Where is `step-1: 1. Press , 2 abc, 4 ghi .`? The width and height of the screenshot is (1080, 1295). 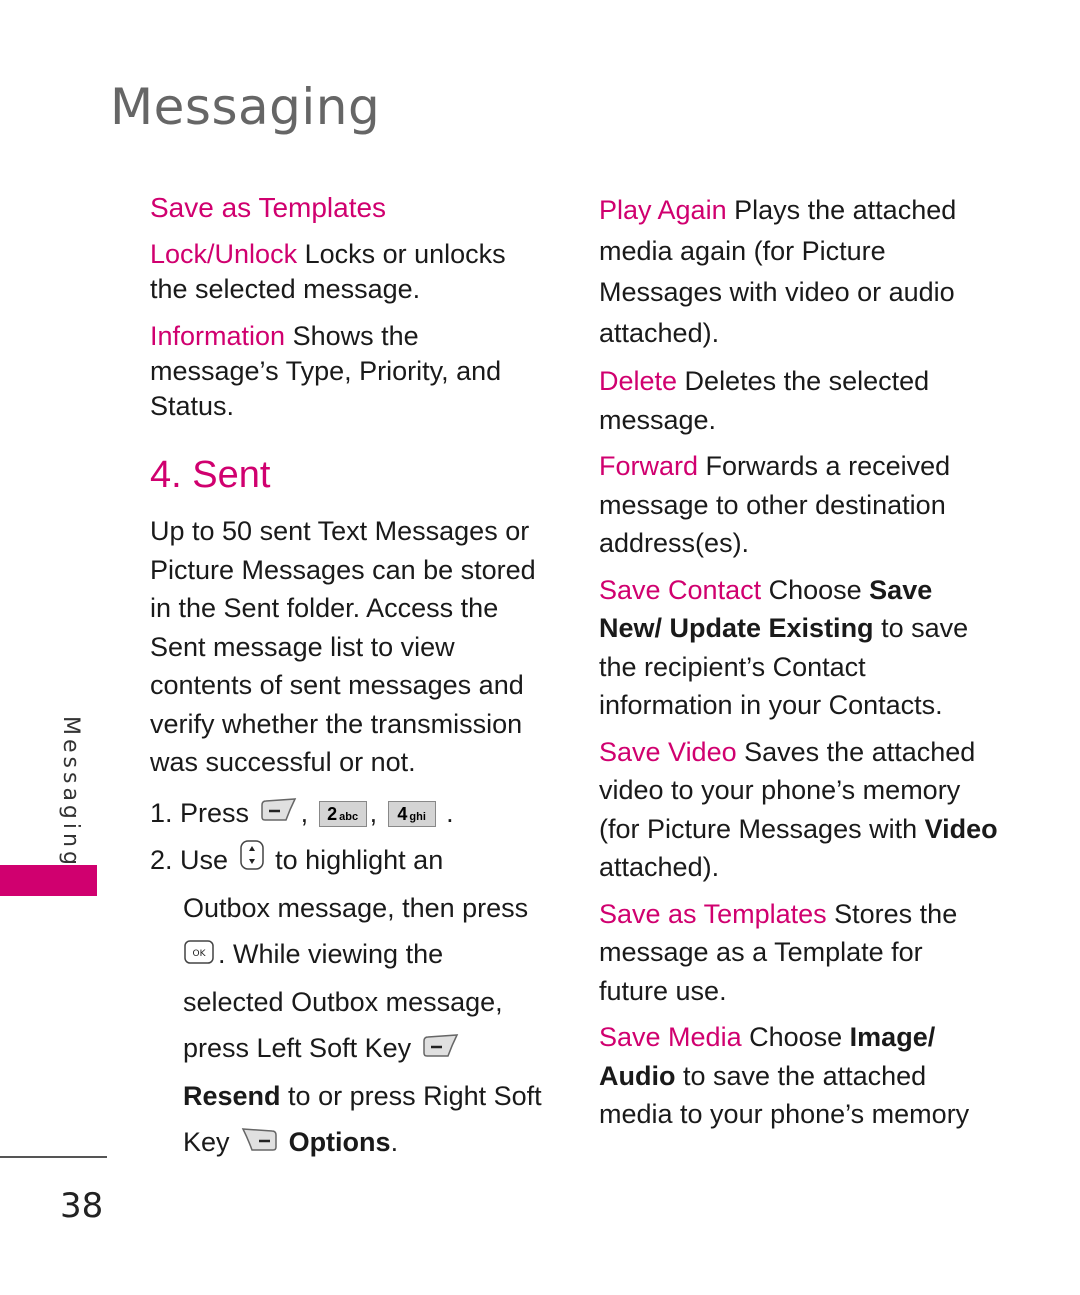
step-1: 1. Press , 2 abc, 4 ghi . is located at coordinates (350, 814).